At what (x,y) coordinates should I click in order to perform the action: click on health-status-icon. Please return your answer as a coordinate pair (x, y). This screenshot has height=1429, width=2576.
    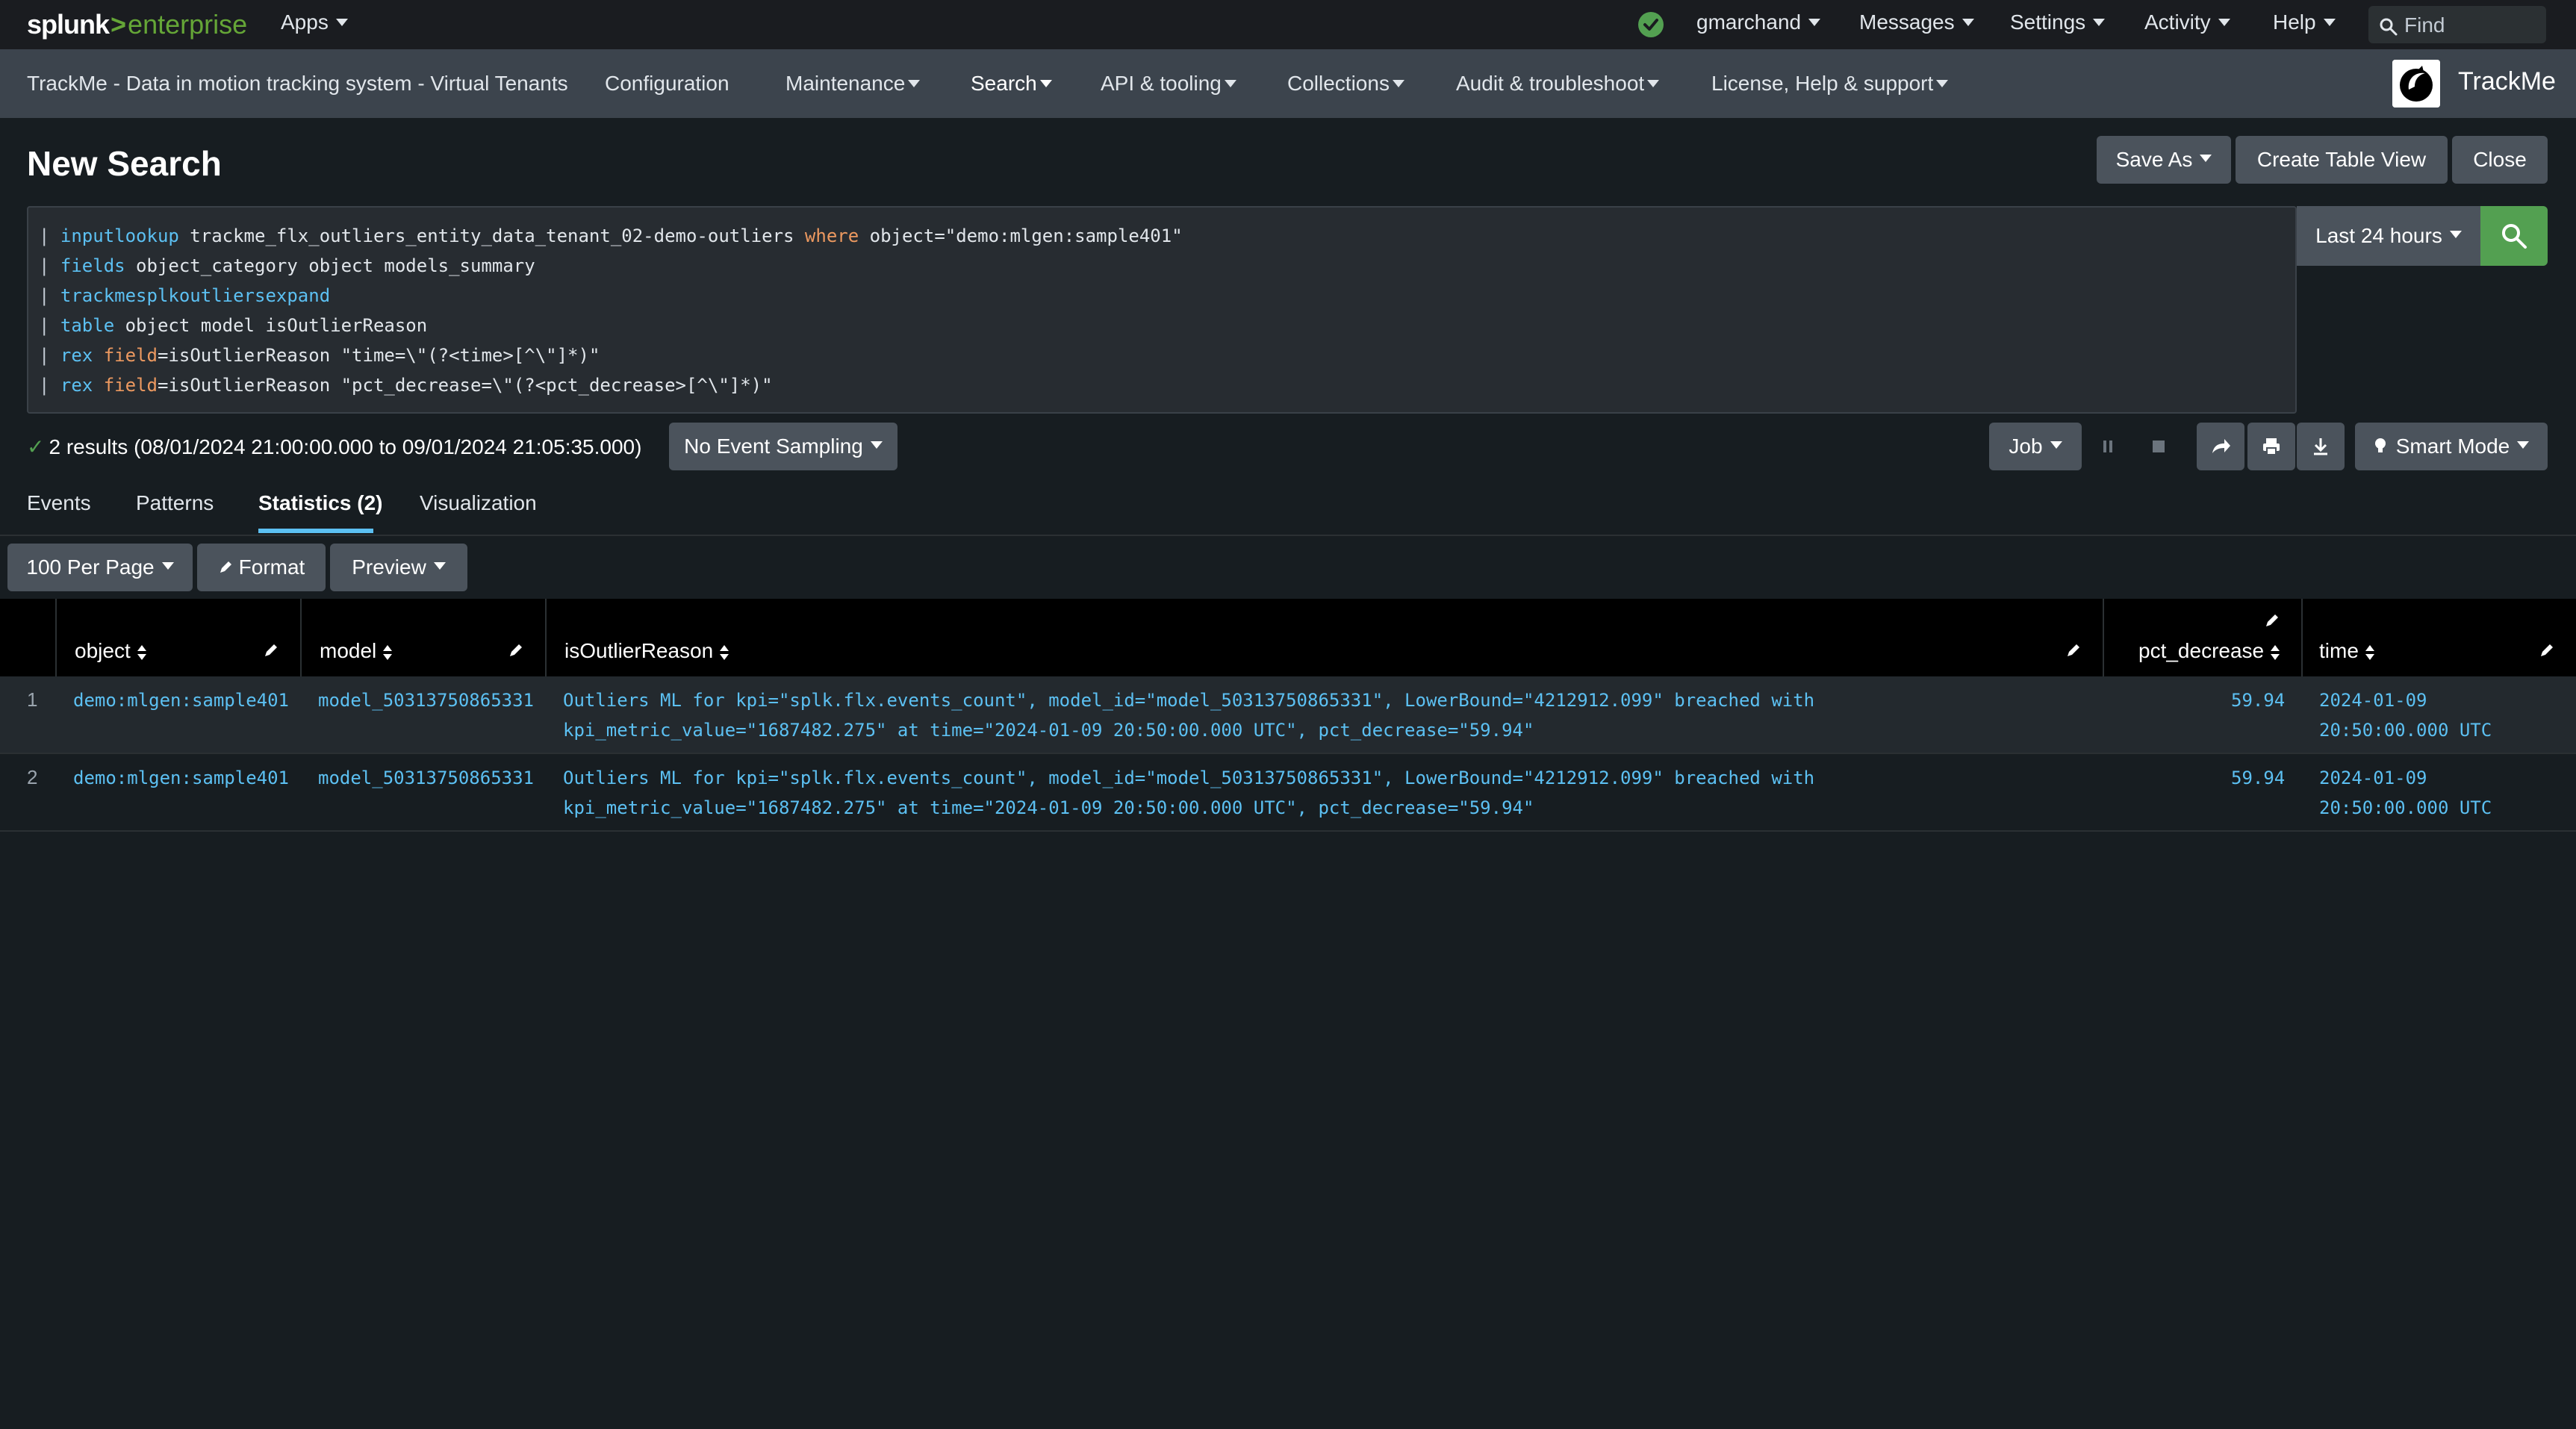
    Looking at the image, I should click on (1651, 24).